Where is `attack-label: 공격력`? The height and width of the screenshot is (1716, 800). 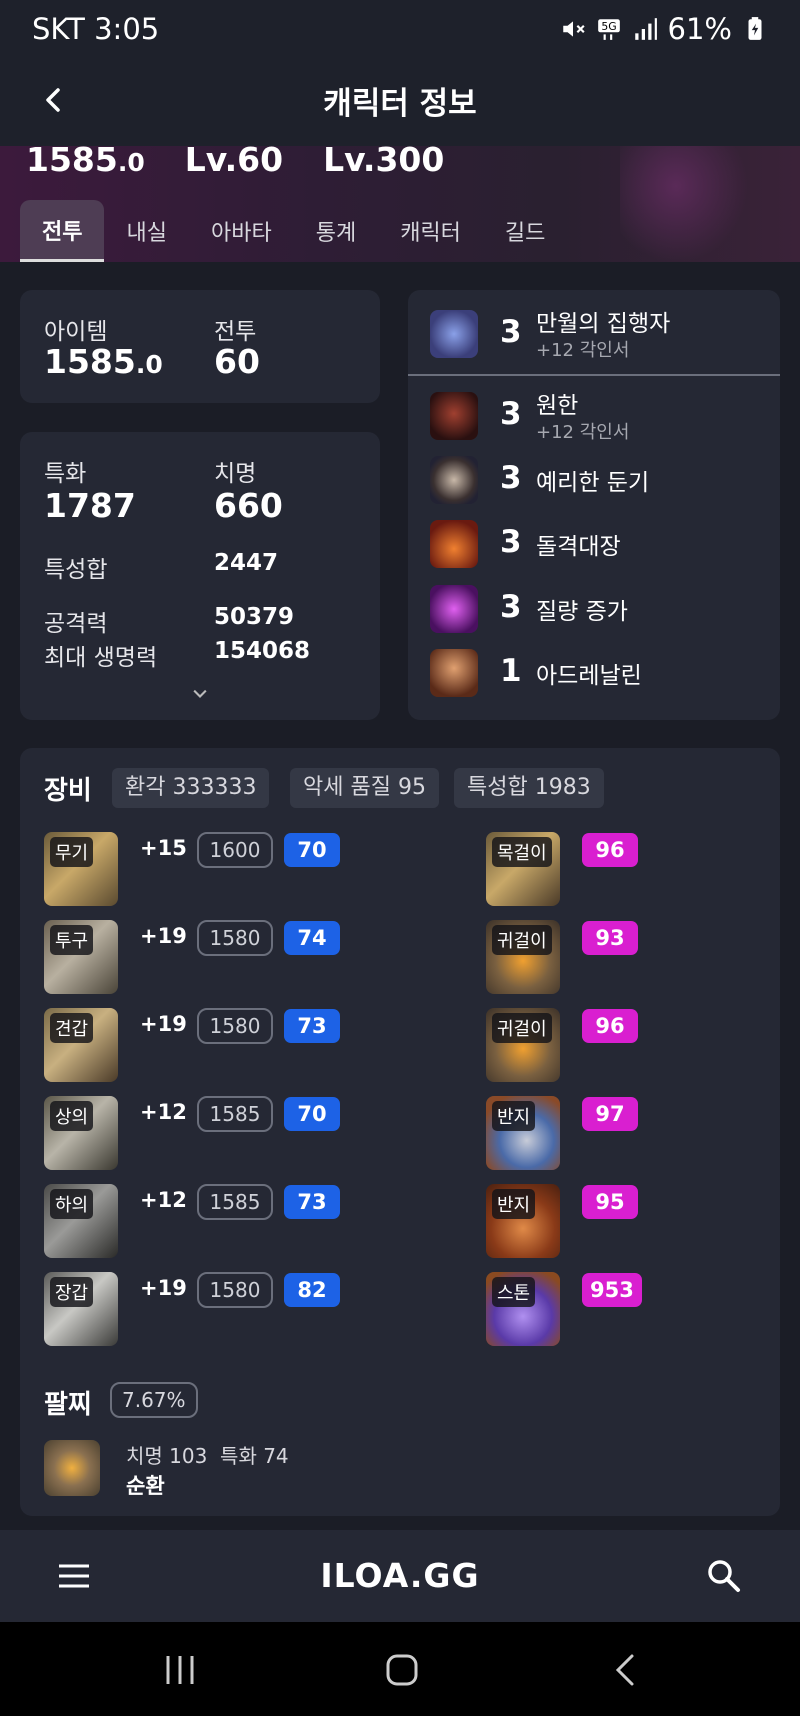 attack-label: 공격력 is located at coordinates (76, 624).